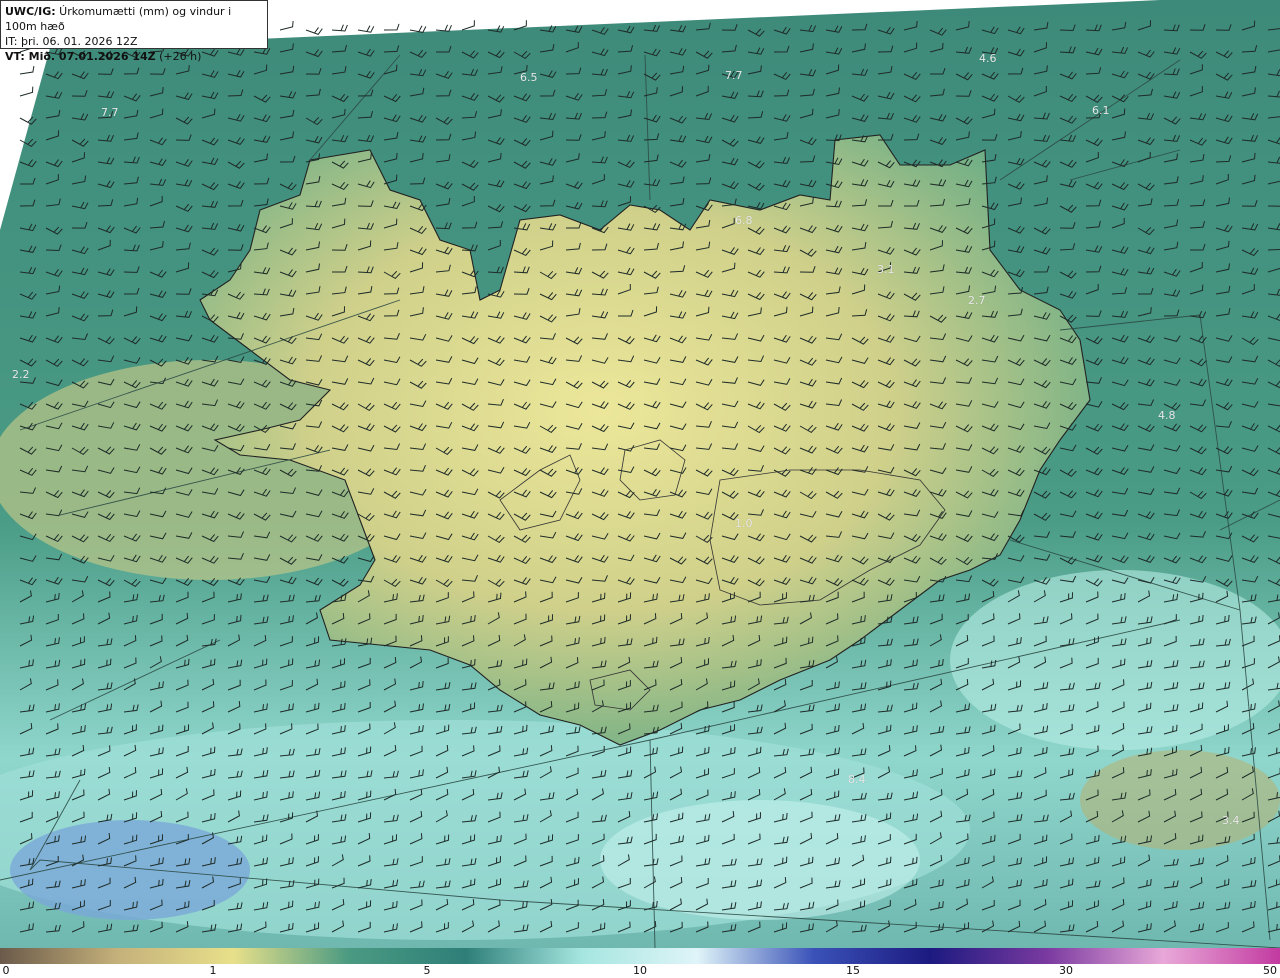 The height and width of the screenshot is (978, 1280). Describe the element at coordinates (988, 58) in the screenshot. I see `value-label: 4.6` at that location.